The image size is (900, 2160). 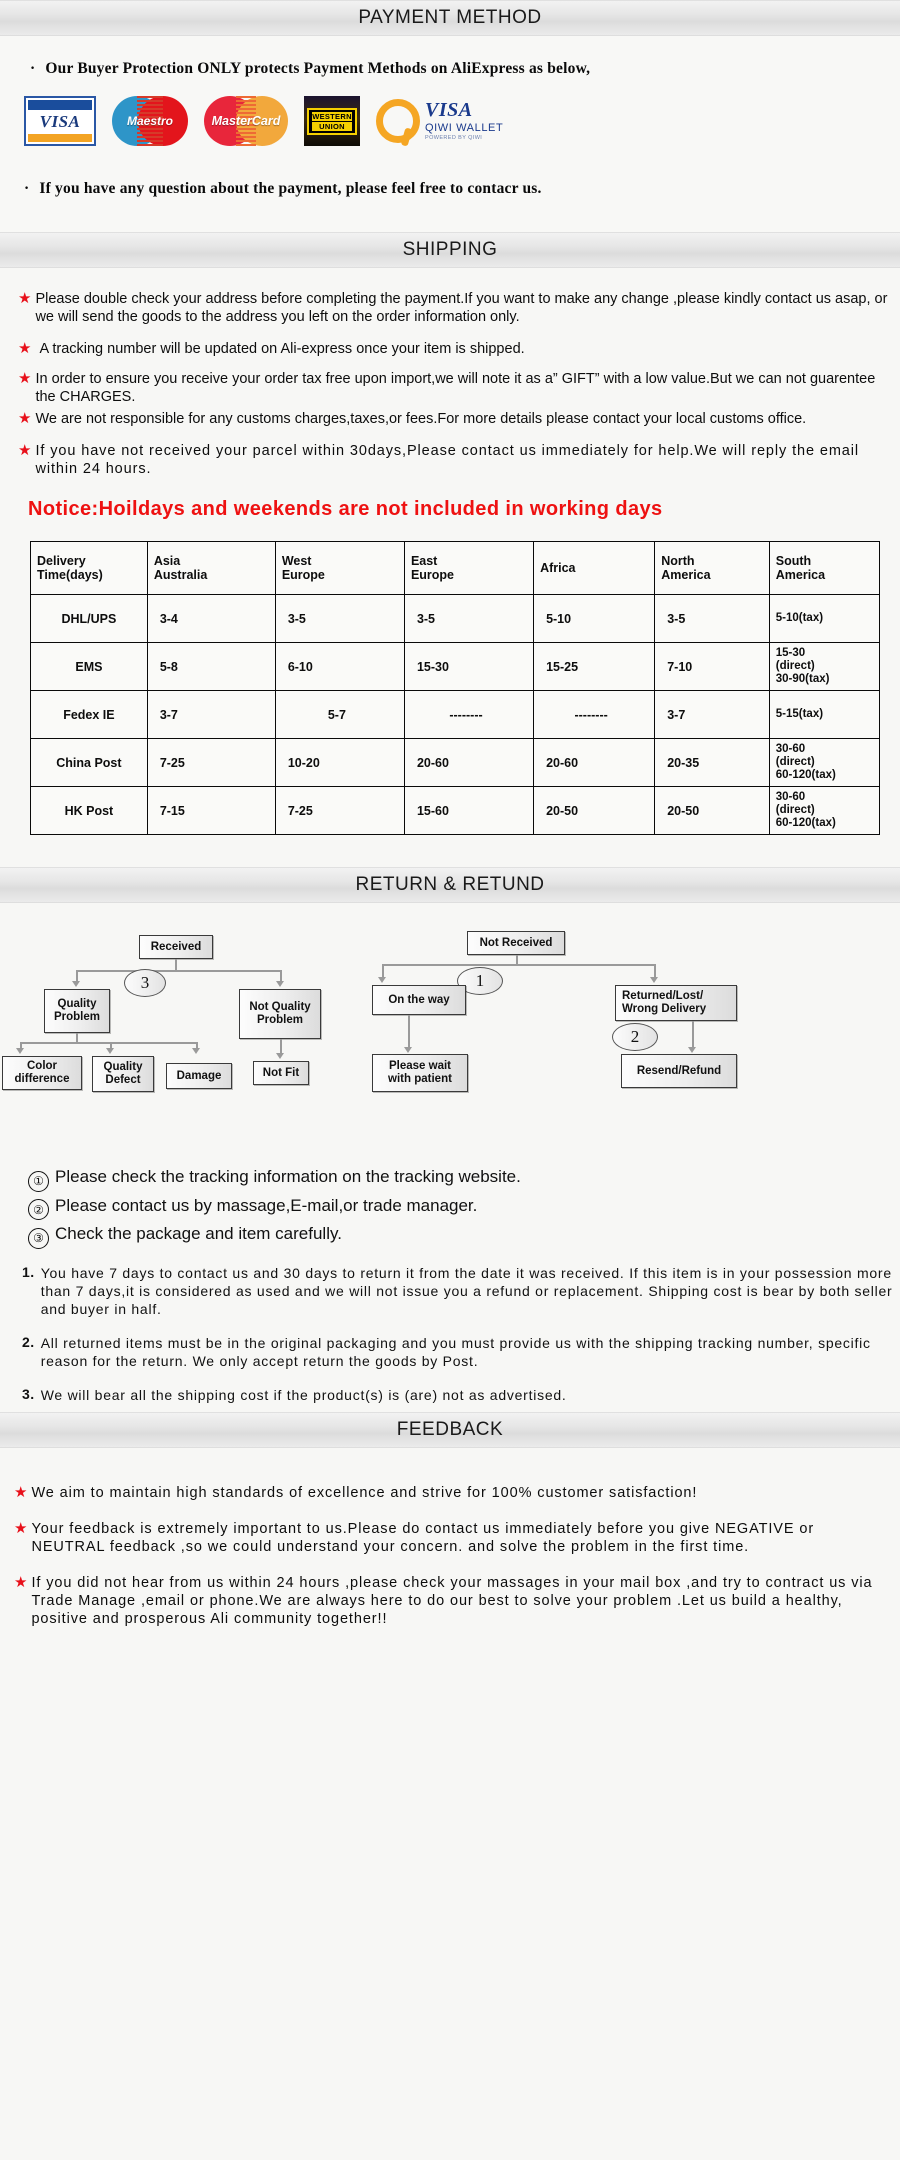 What do you see at coordinates (281, 1073) in the screenshot?
I see `flow-leaf-not-fit: Not Fit` at bounding box center [281, 1073].